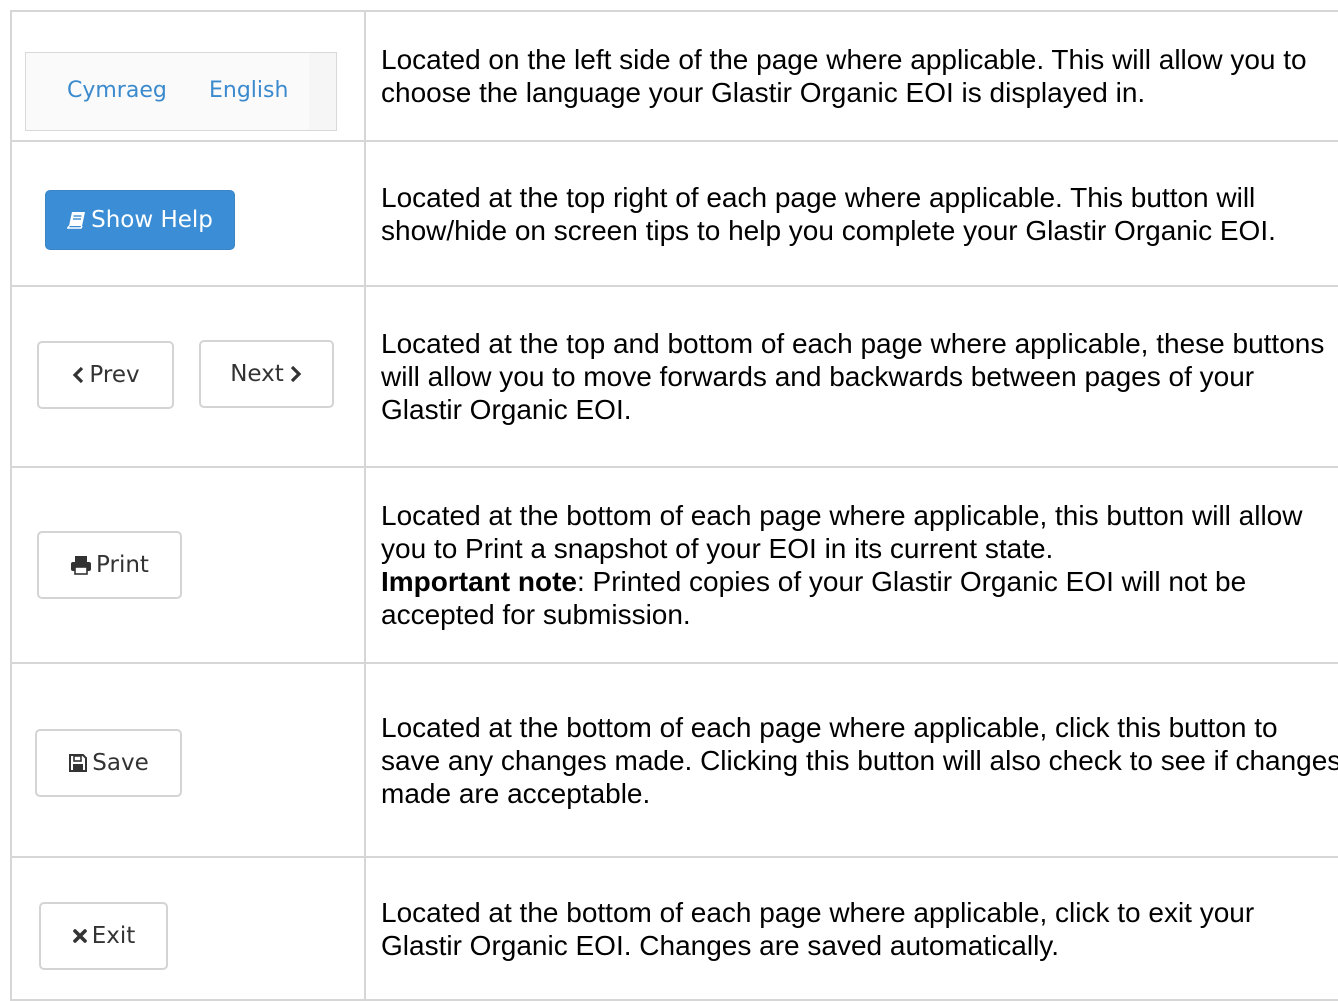 This screenshot has height=1001, width=1338. What do you see at coordinates (113, 936) in the screenshot?
I see `exit-label: Exit` at bounding box center [113, 936].